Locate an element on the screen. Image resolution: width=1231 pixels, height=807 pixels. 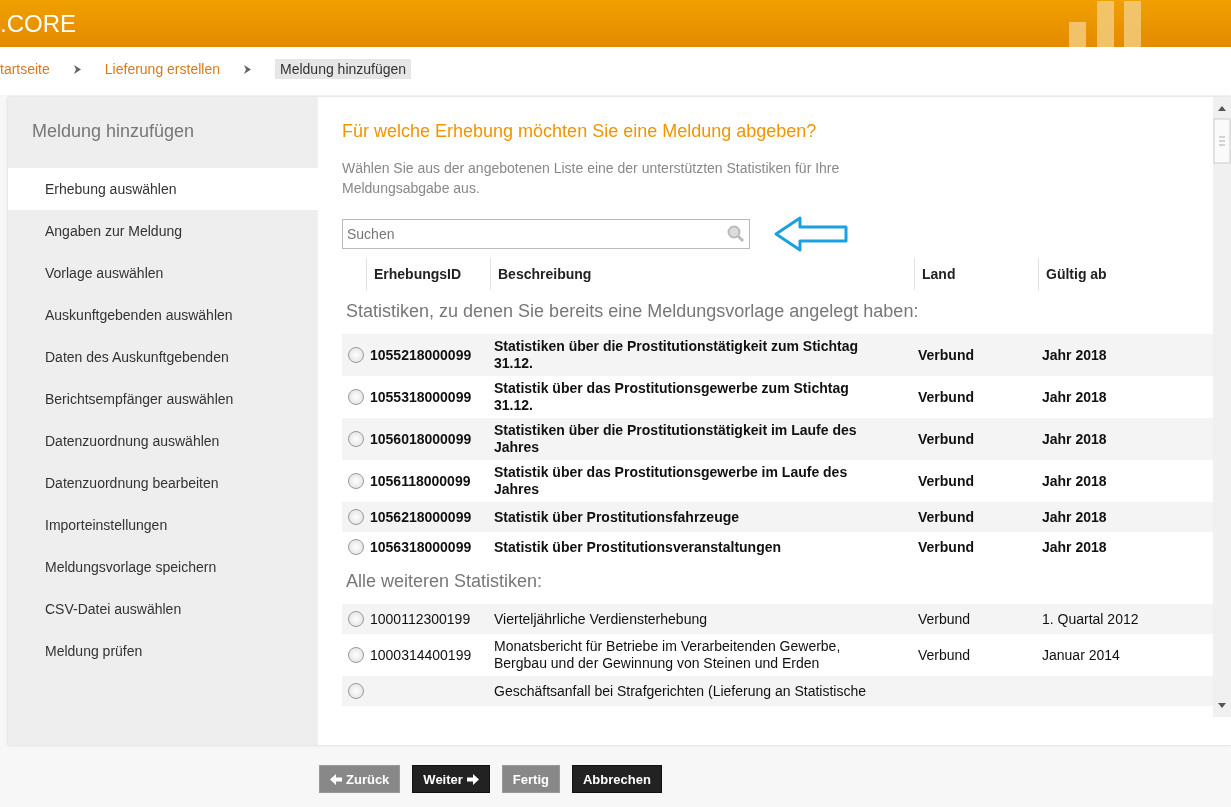
table-cell-text: Statistiken über die Prostitutionstätigkeit im Laufe des Jahres is located at coordinates (676, 439).